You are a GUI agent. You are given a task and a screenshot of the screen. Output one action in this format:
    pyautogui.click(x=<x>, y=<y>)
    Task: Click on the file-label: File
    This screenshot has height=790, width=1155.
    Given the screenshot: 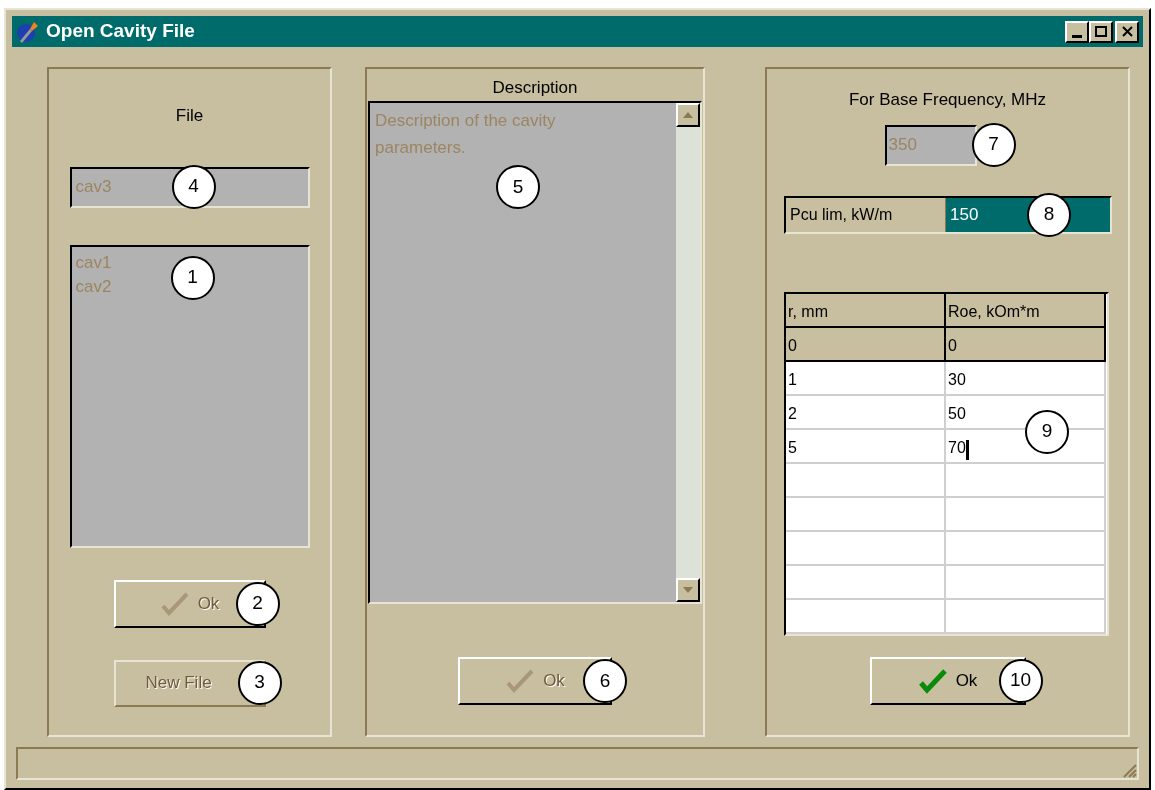 What is the action you would take?
    pyautogui.click(x=189, y=116)
    